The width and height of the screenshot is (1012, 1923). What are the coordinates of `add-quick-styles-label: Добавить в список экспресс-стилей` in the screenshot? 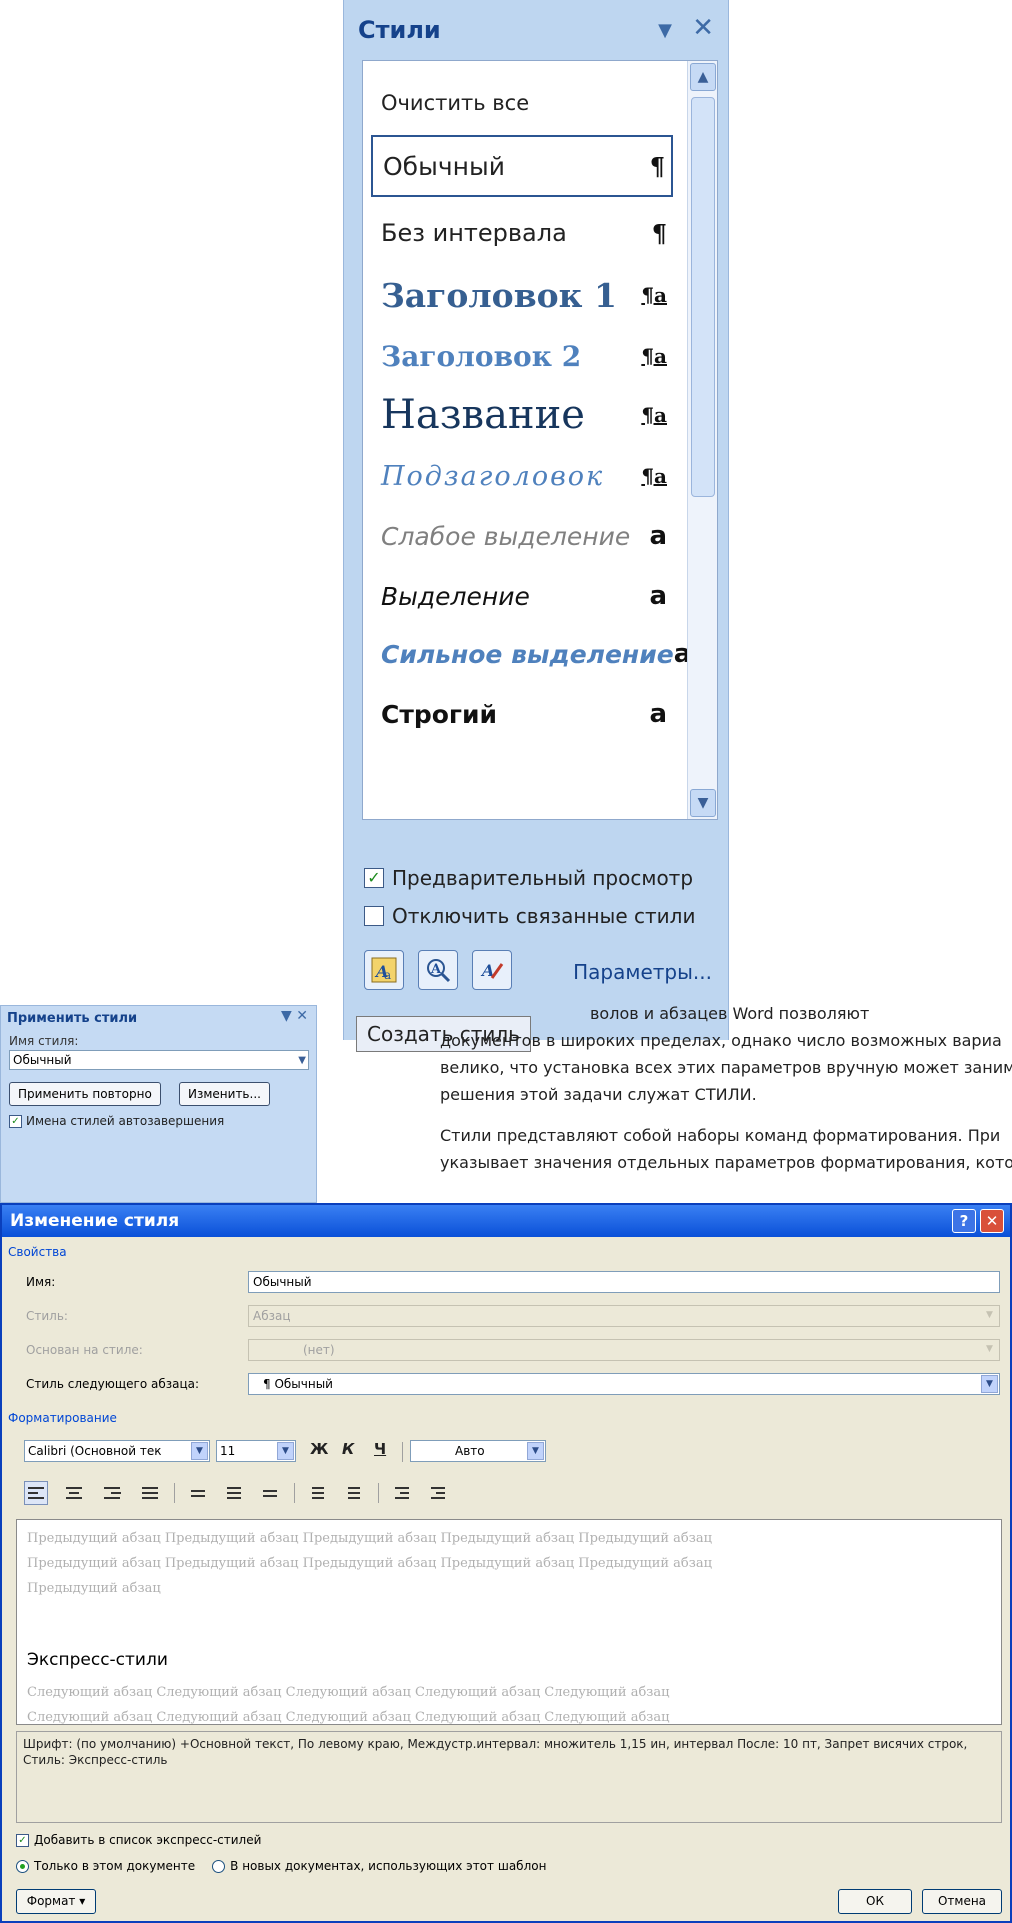 It's located at (148, 1840).